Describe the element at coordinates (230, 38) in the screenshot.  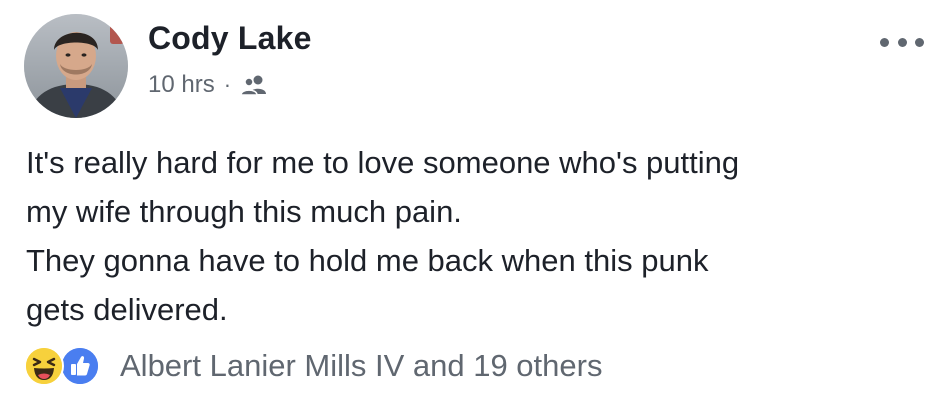
I see `author-name: Cody Lake` at that location.